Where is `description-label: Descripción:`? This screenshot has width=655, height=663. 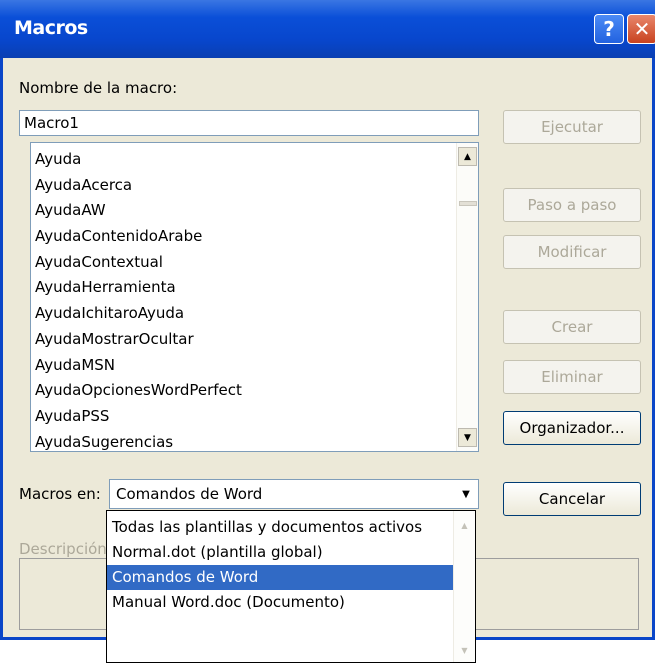 description-label: Descripción: is located at coordinates (65, 549).